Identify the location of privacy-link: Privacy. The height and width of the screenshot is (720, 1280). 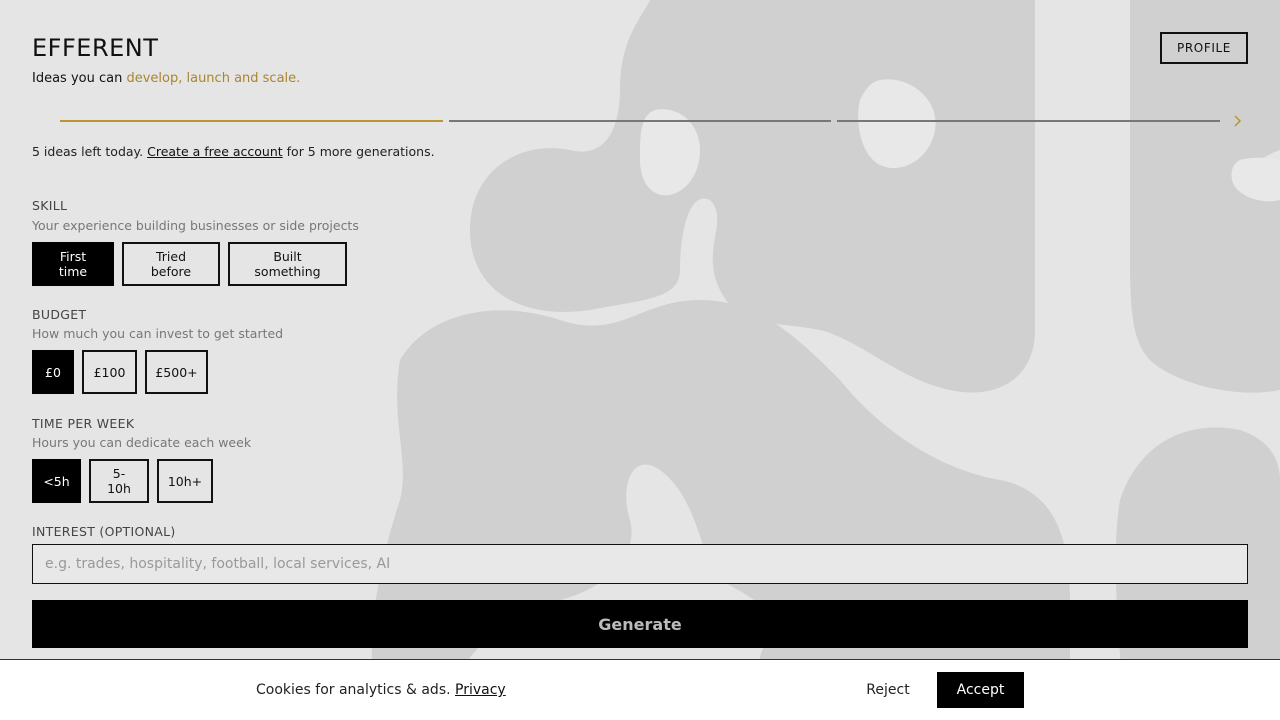
(480, 690).